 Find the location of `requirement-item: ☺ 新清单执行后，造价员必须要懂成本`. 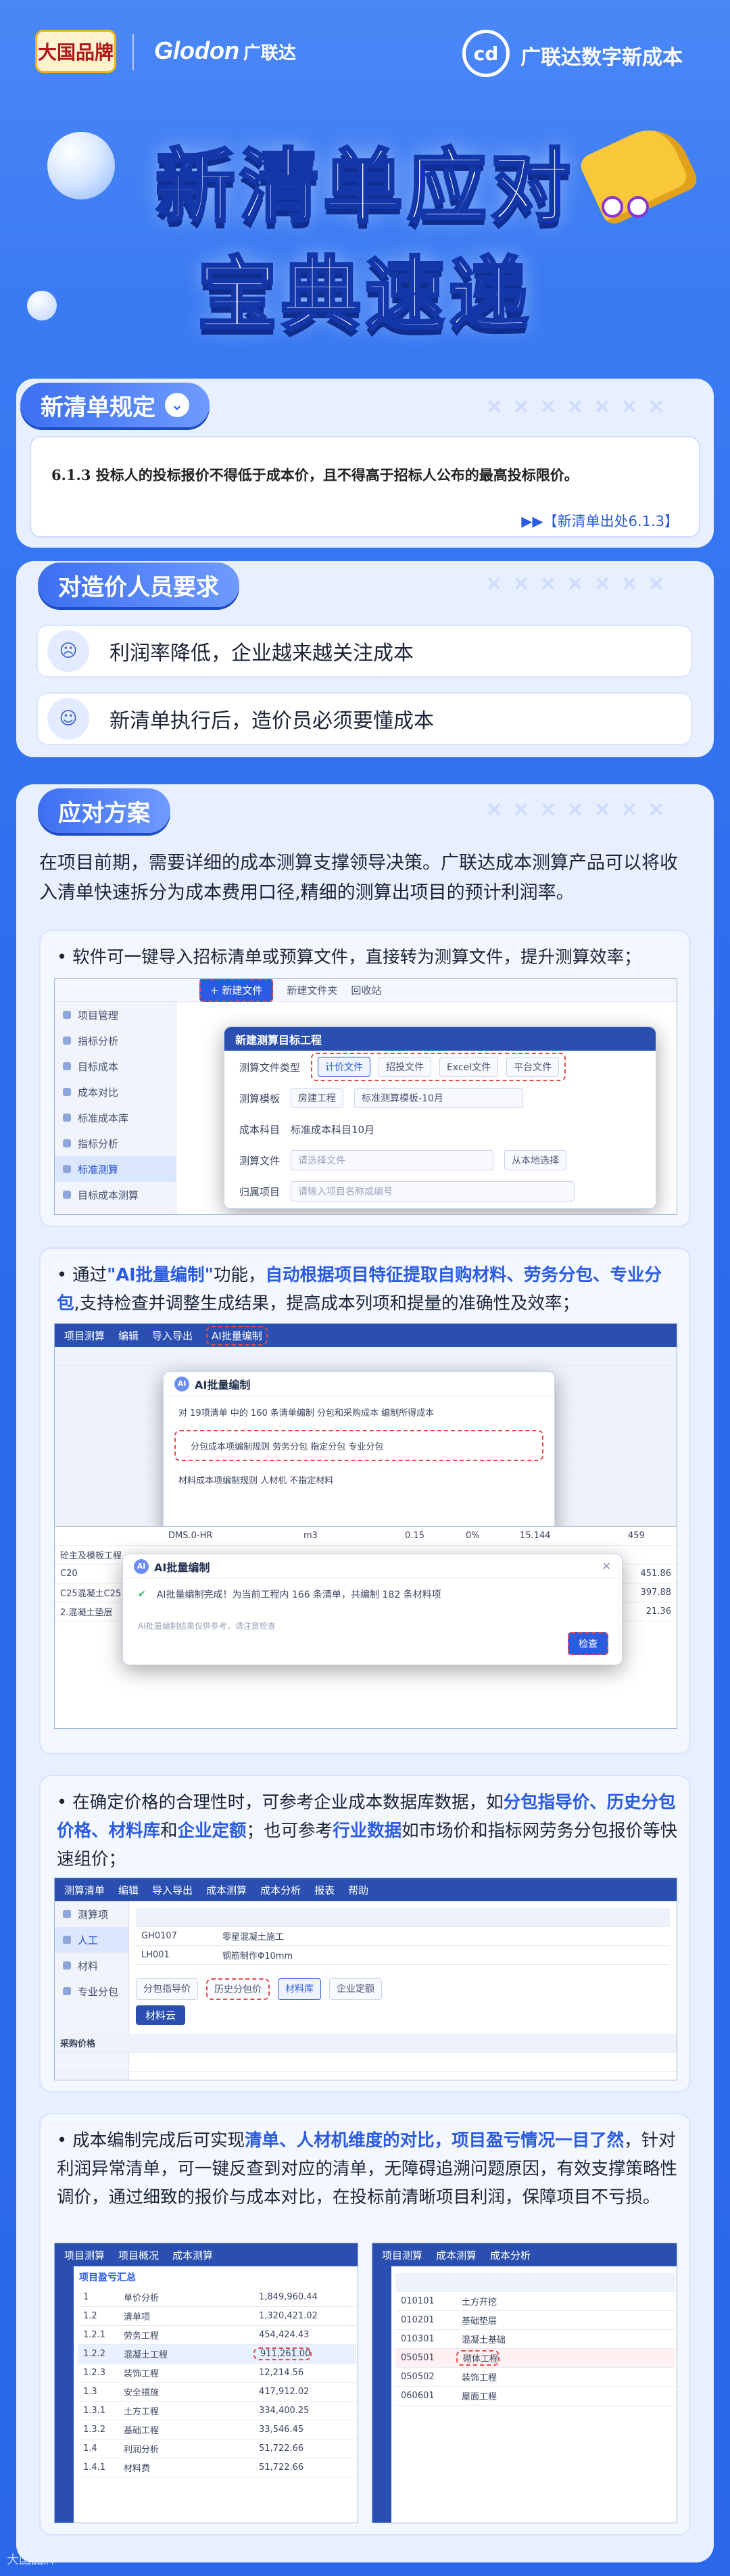

requirement-item: ☺ 新清单执行后，造价员必须要懂成本 is located at coordinates (364, 718).